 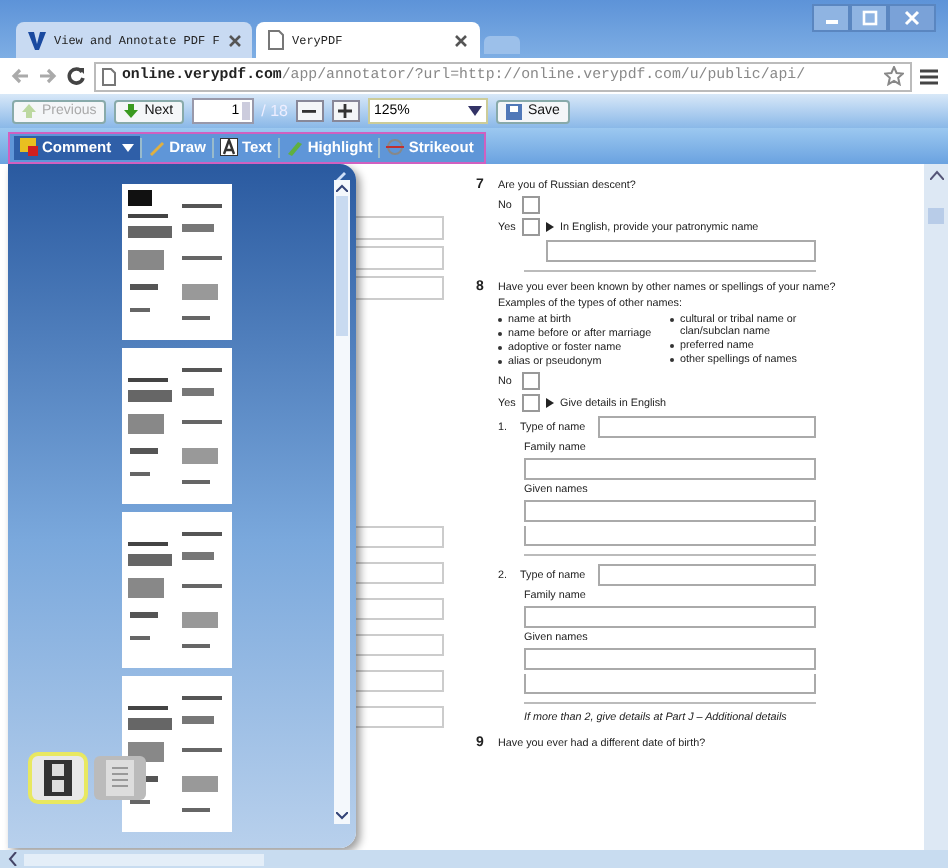 What do you see at coordinates (48, 76) in the screenshot?
I see `forward-icon` at bounding box center [48, 76].